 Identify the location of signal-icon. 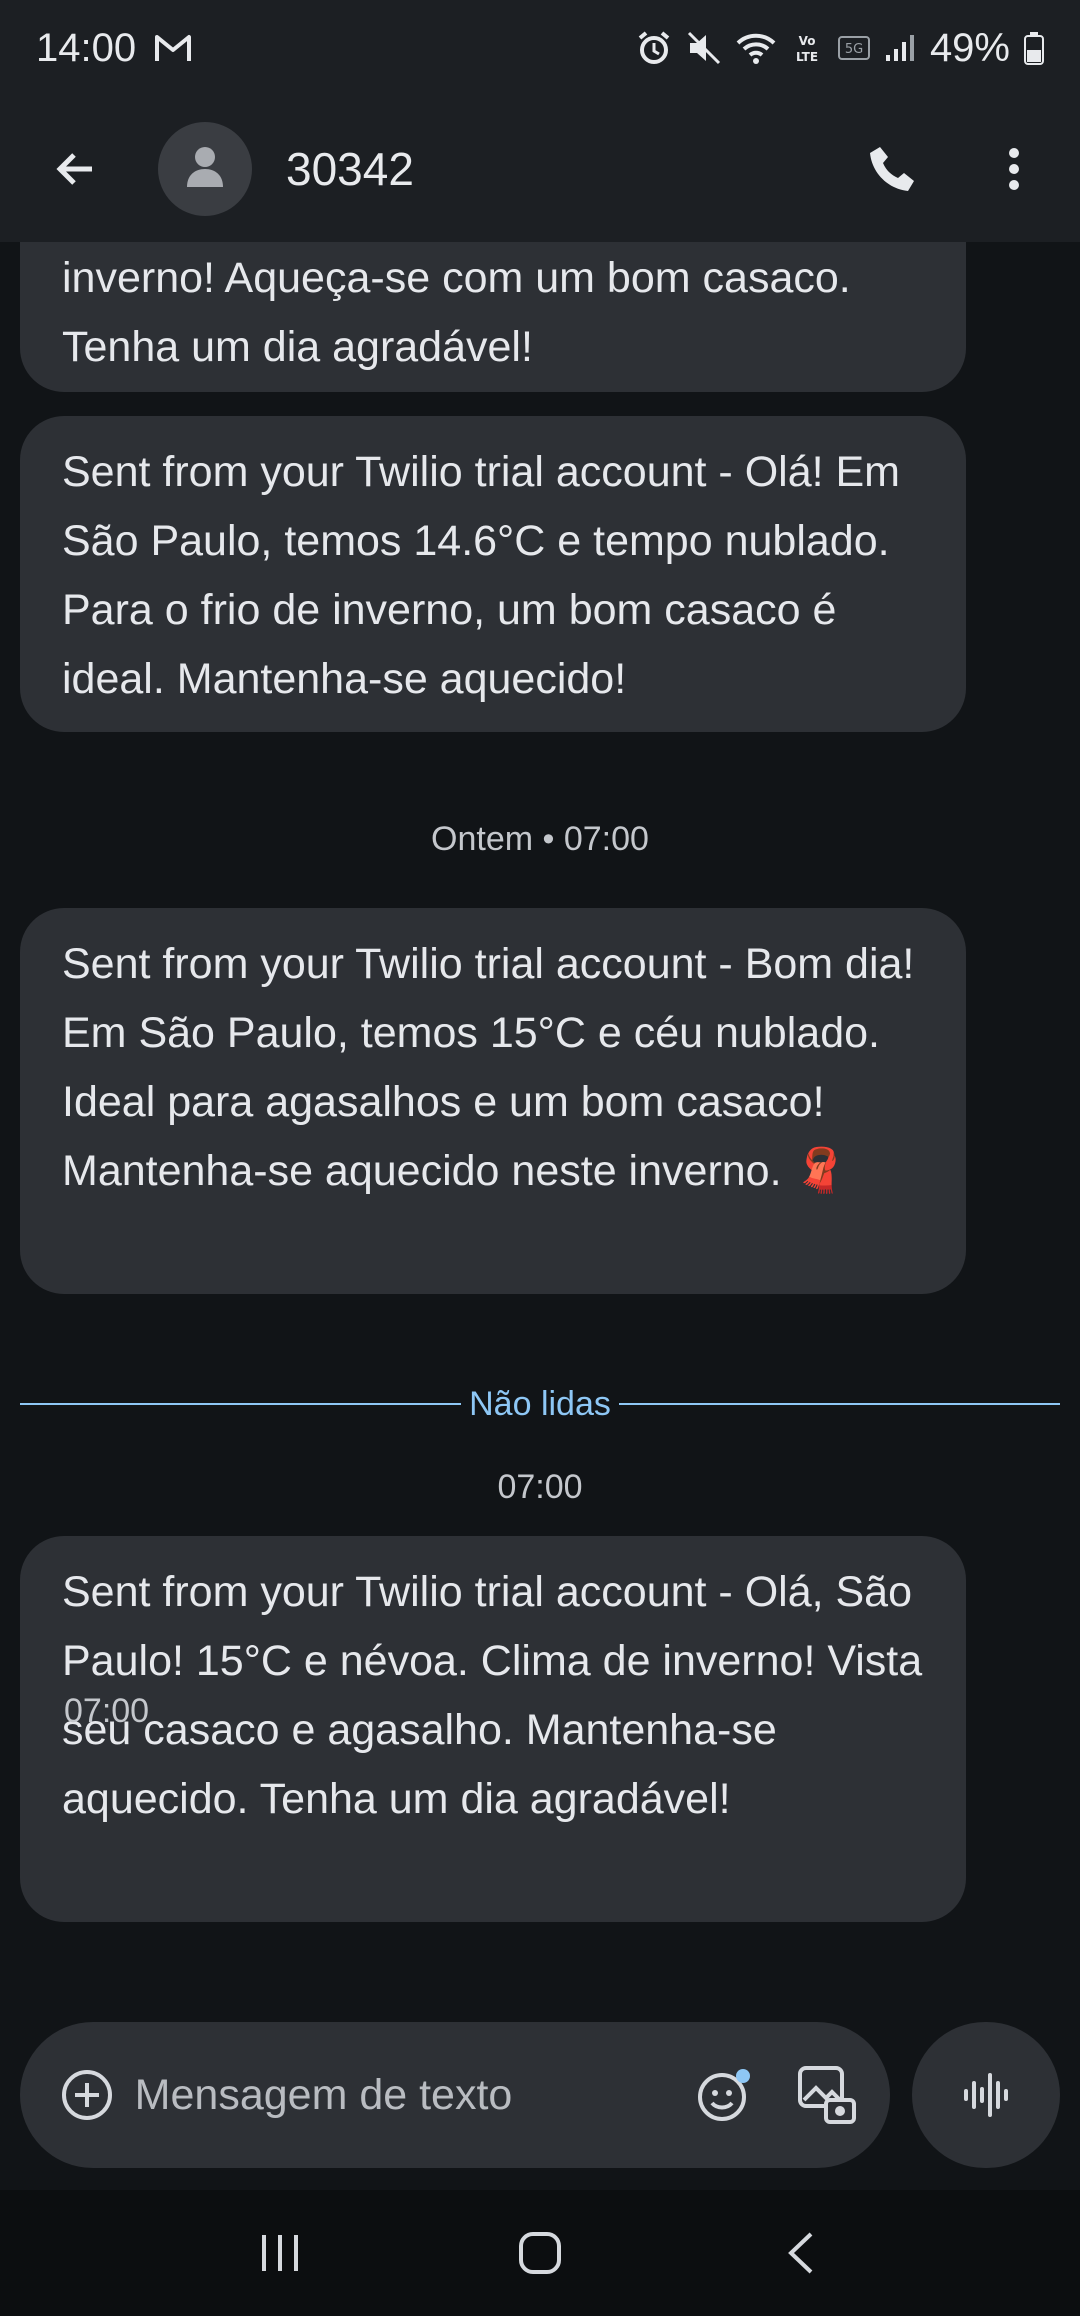
(900, 48).